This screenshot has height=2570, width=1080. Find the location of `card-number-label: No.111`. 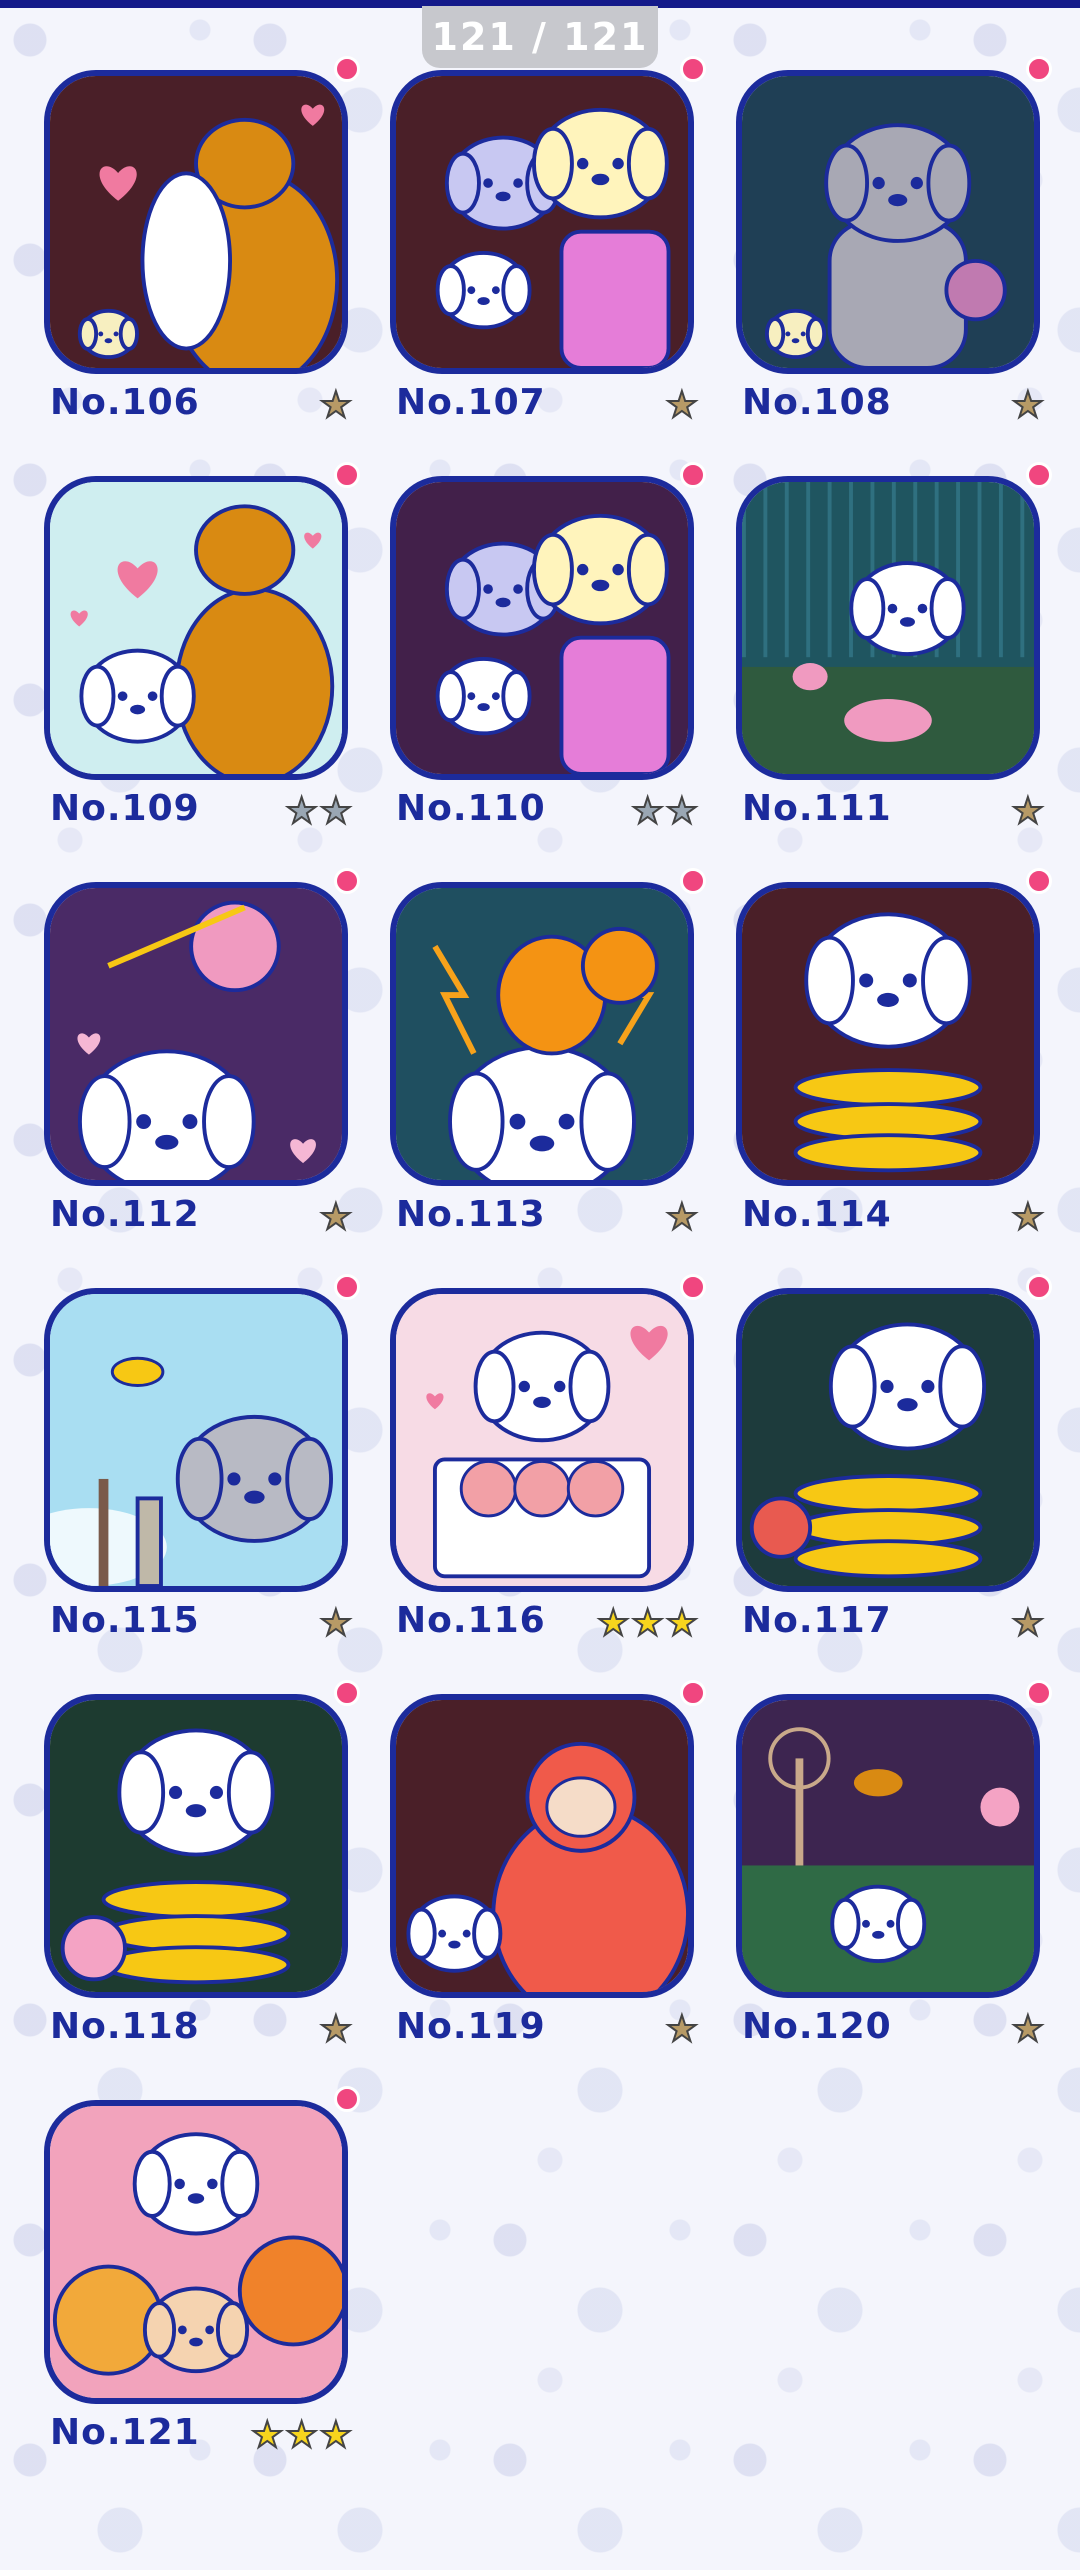

card-number-label: No.111 is located at coordinates (817, 808).